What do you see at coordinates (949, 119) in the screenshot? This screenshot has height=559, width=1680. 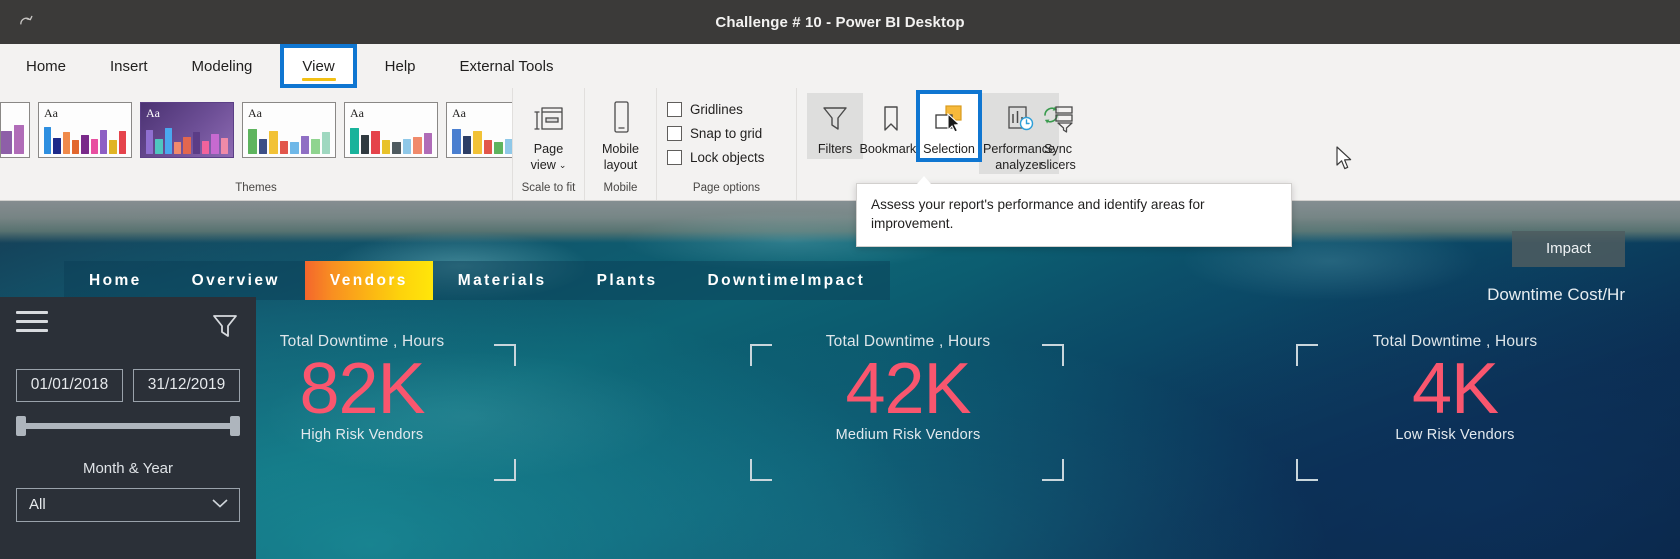 I see `selection-icon` at bounding box center [949, 119].